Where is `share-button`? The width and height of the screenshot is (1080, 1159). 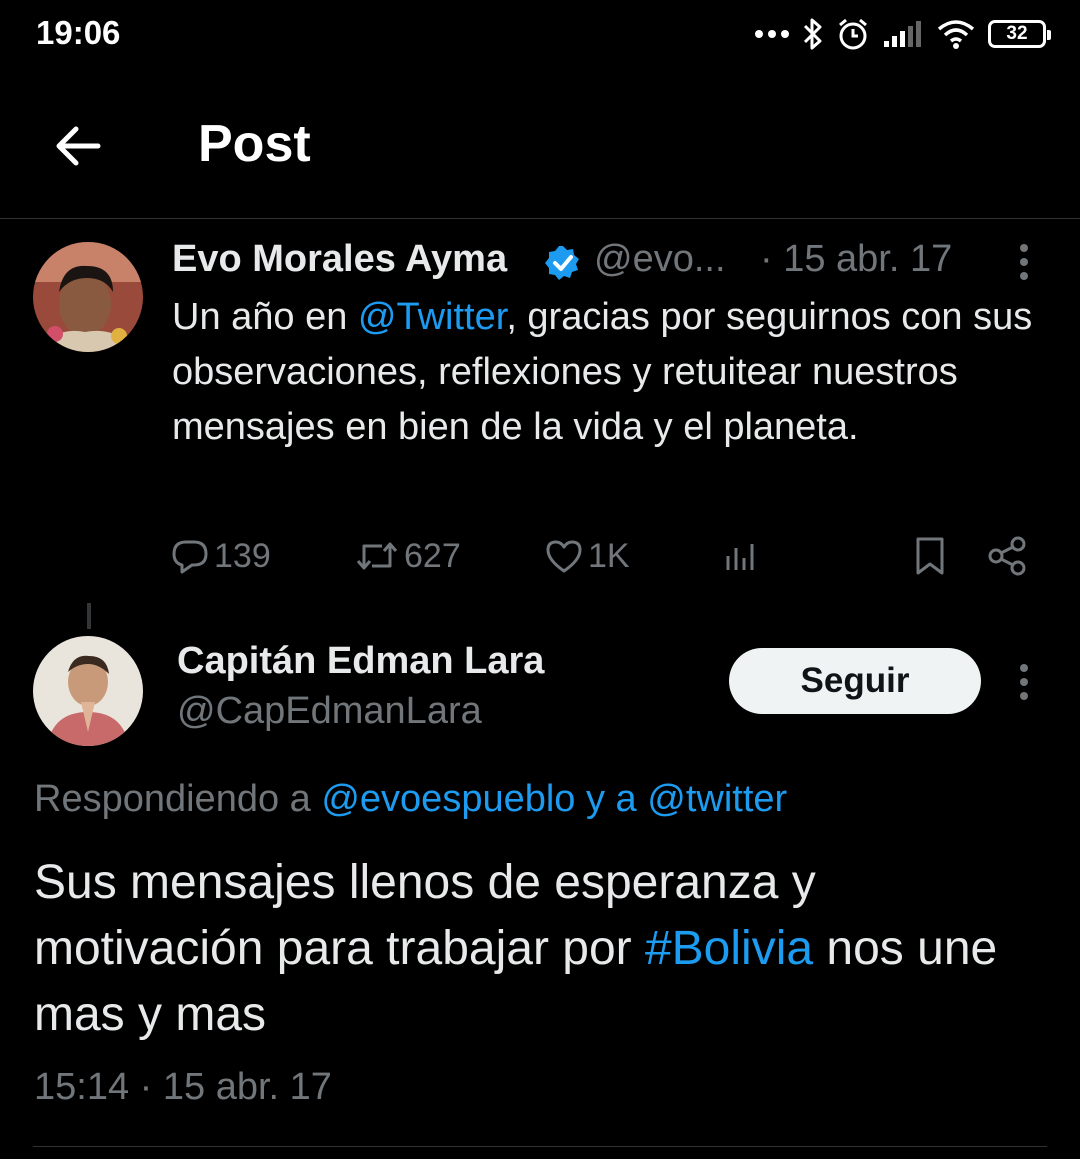
share-button is located at coordinates (1007, 556).